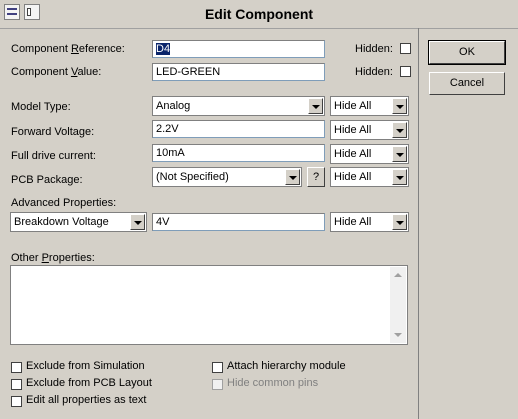  I want to click on advanced-property-visibility-select: Hide All, so click(369, 222).